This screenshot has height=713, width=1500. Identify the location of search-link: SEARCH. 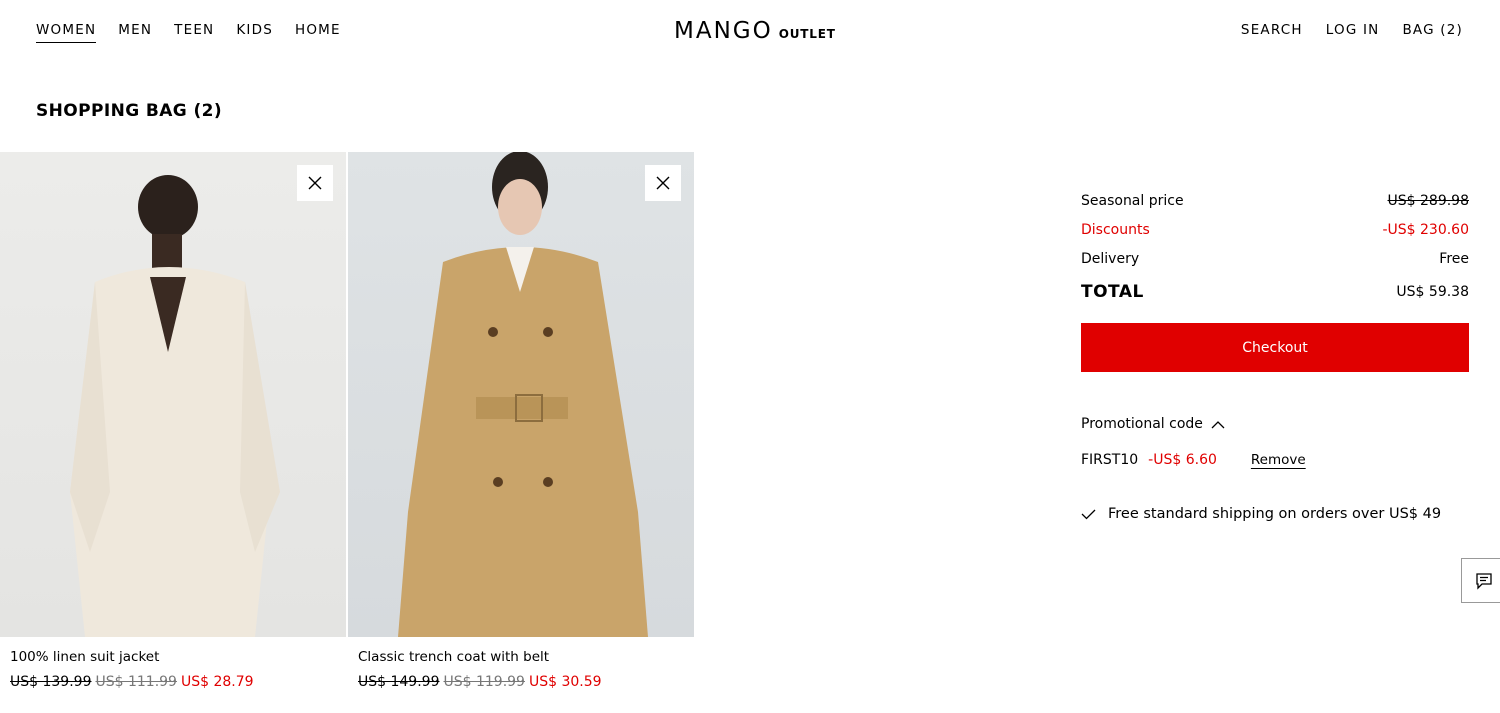
(1272, 32).